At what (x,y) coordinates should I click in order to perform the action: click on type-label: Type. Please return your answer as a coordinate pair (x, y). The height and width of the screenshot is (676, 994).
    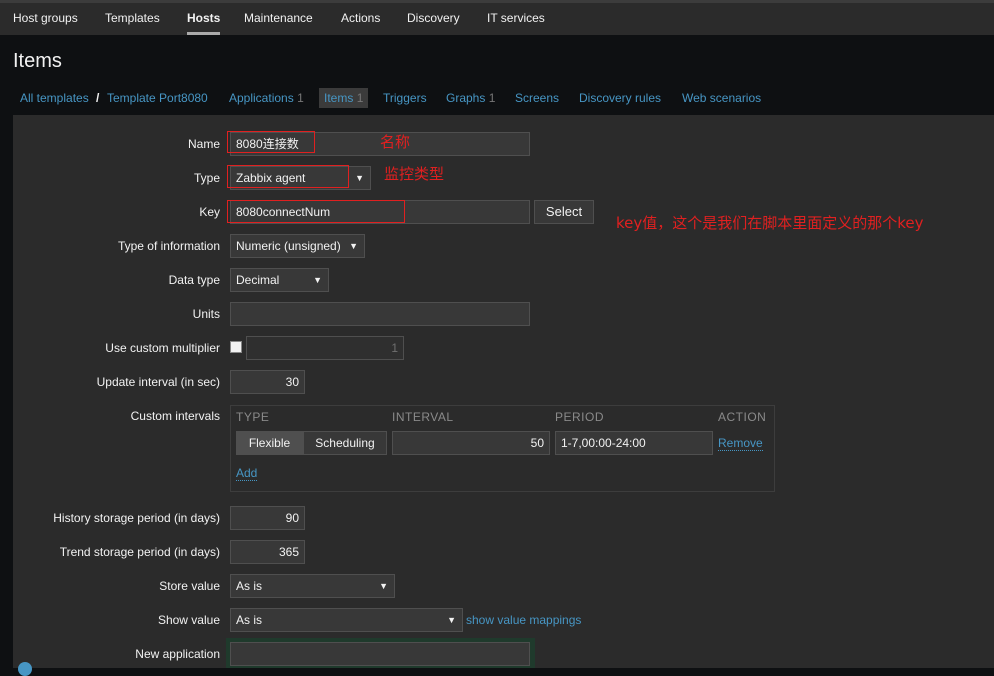
    Looking at the image, I should click on (206, 178).